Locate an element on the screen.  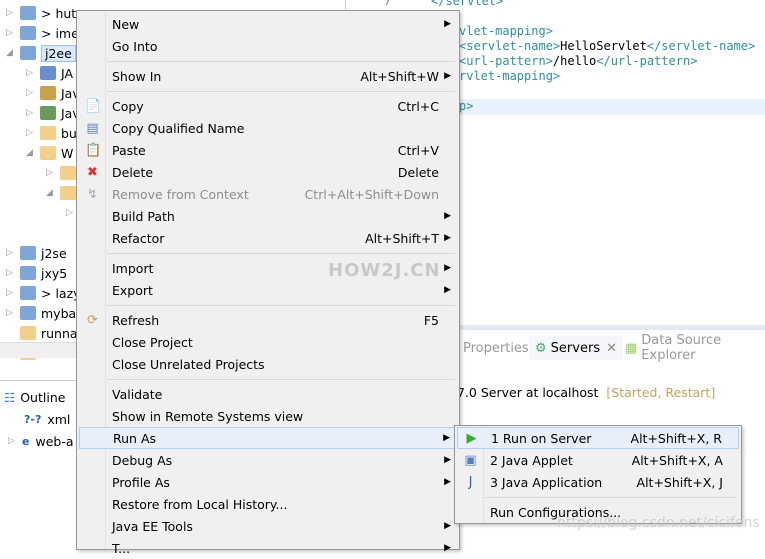
tree-item: runna is located at coordinates (42, 333).